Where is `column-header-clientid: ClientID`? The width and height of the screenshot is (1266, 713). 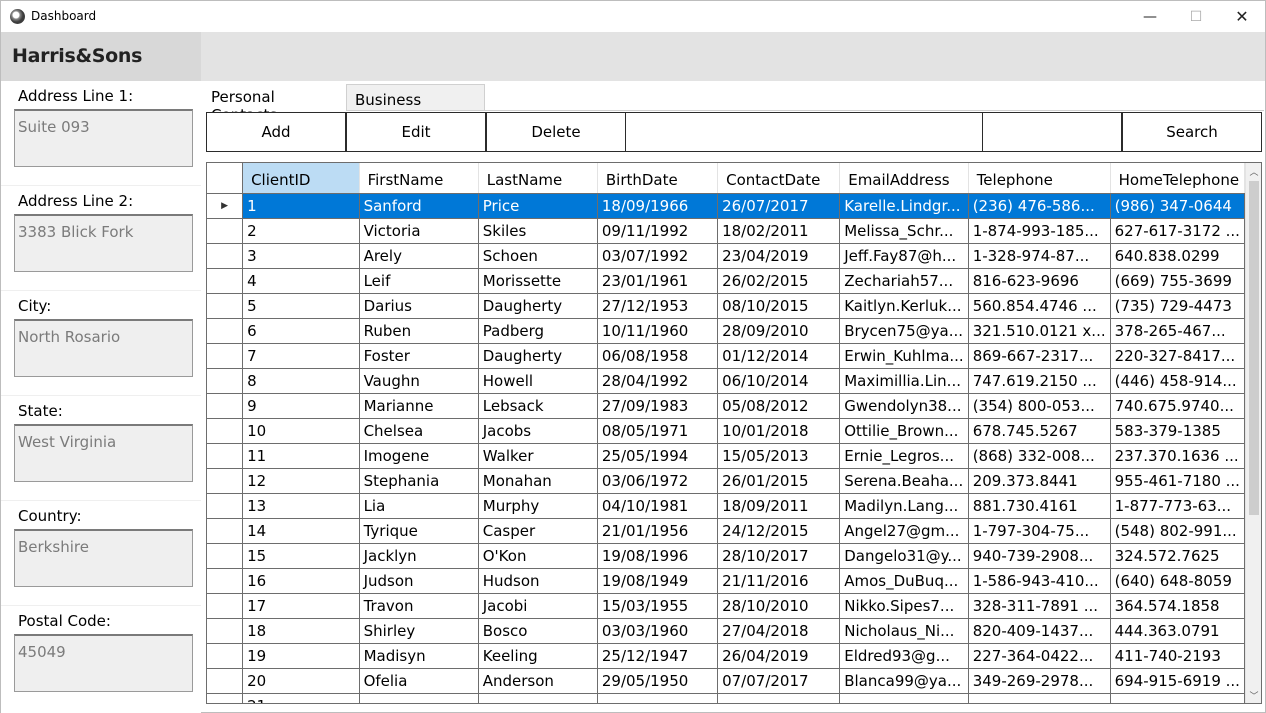 column-header-clientid: ClientID is located at coordinates (301, 178).